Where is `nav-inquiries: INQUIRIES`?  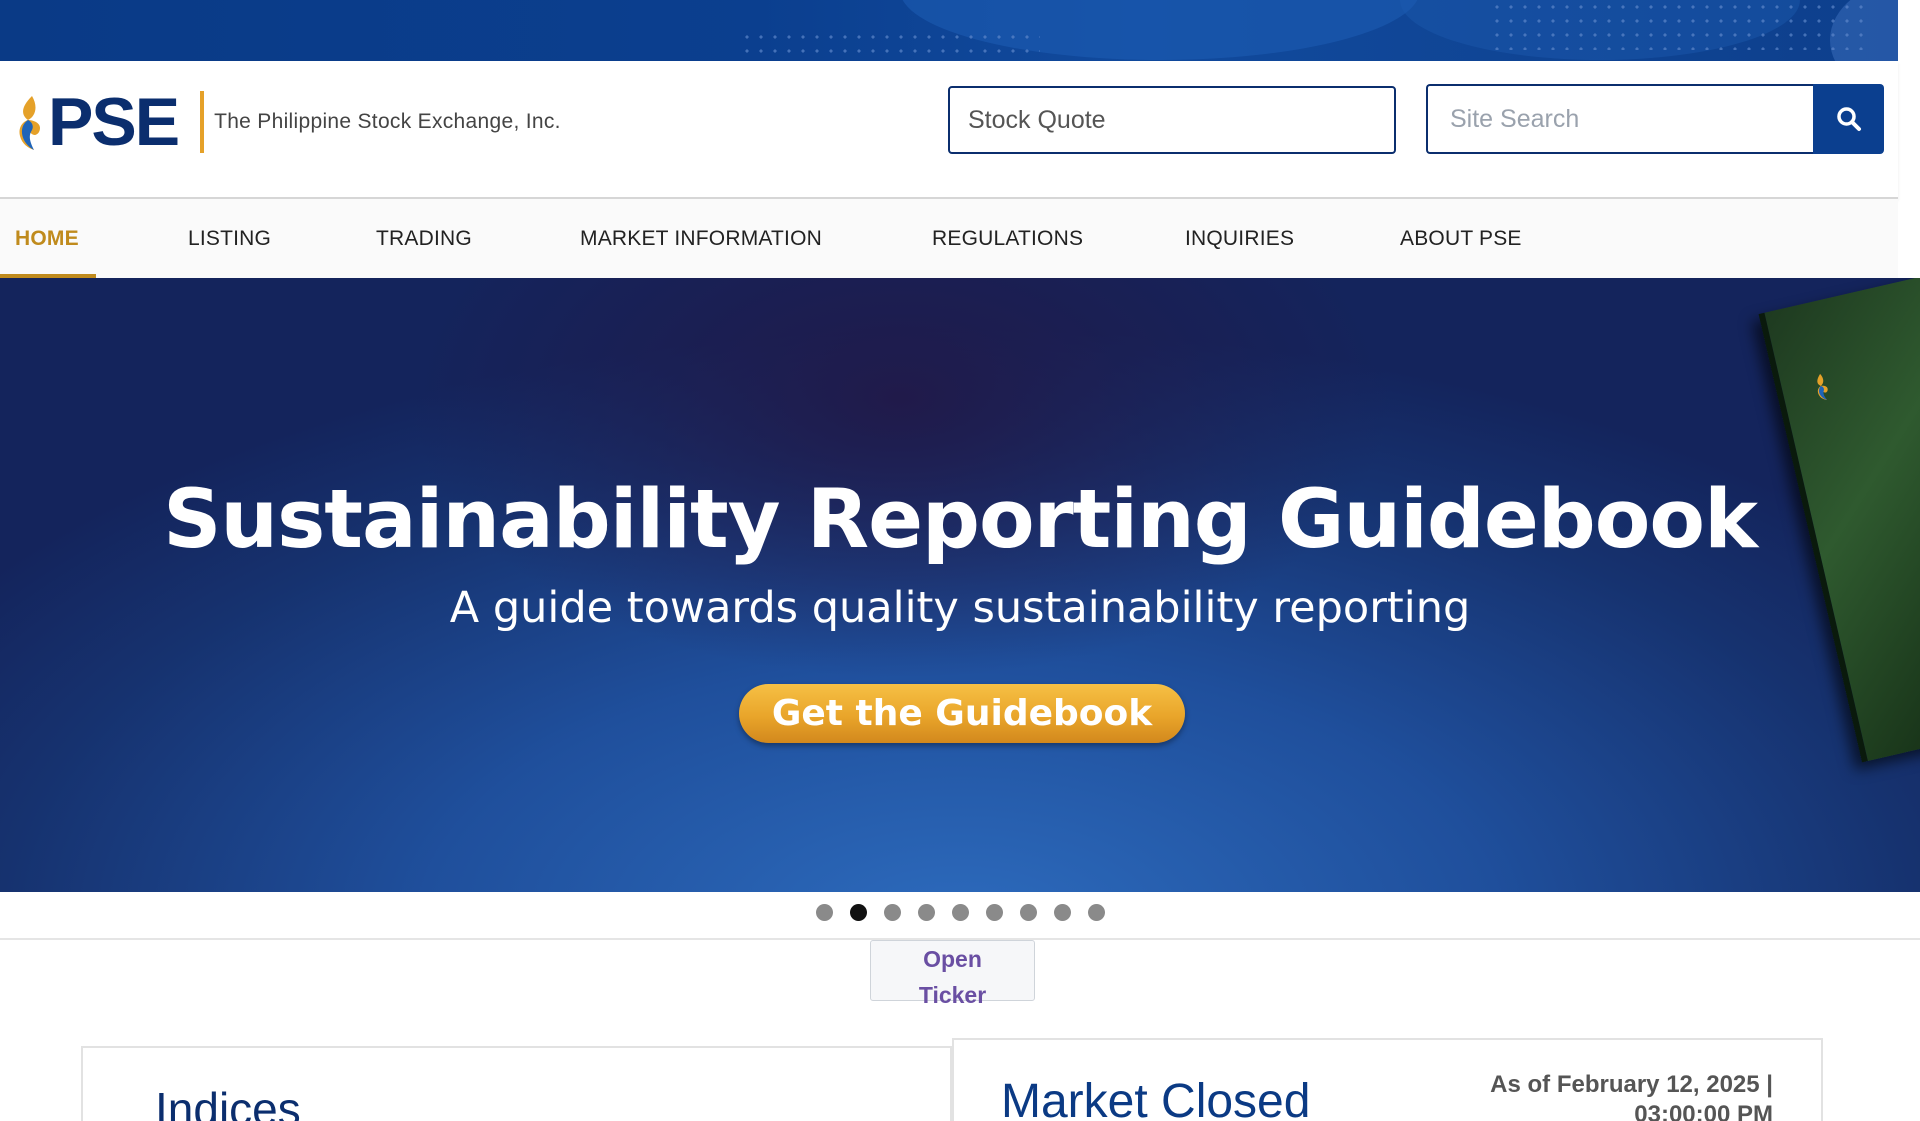
nav-inquiries: INQUIRIES is located at coordinates (1239, 238).